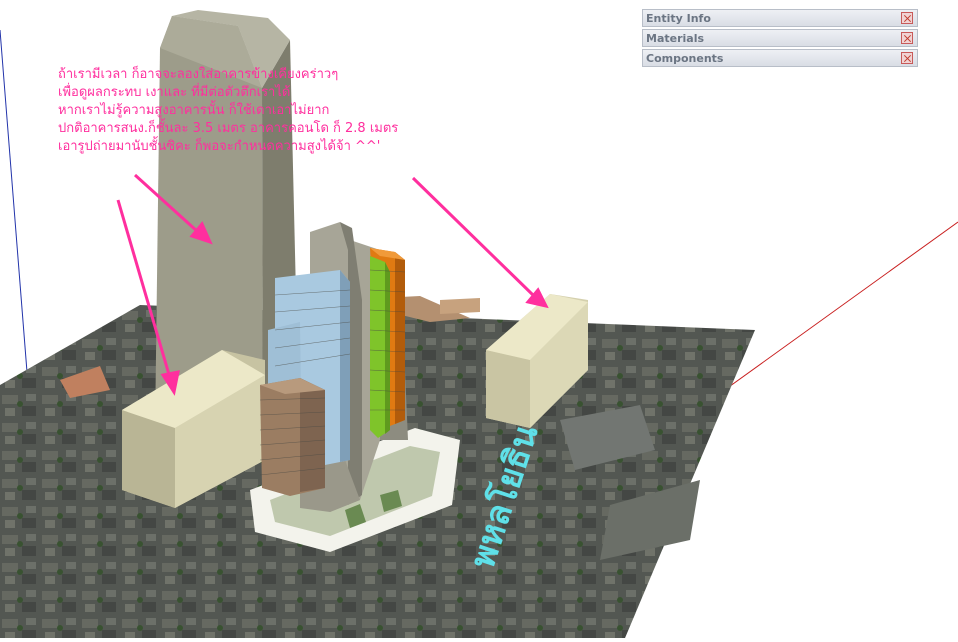  What do you see at coordinates (780, 58) in the screenshot?
I see `tray-components: Components` at bounding box center [780, 58].